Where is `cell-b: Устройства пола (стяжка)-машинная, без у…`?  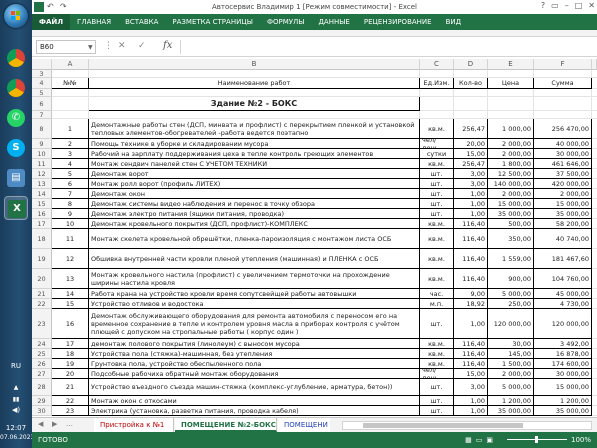
cell-b: Устройства пола (стяжка)-машинная, без у… is located at coordinates (254, 354).